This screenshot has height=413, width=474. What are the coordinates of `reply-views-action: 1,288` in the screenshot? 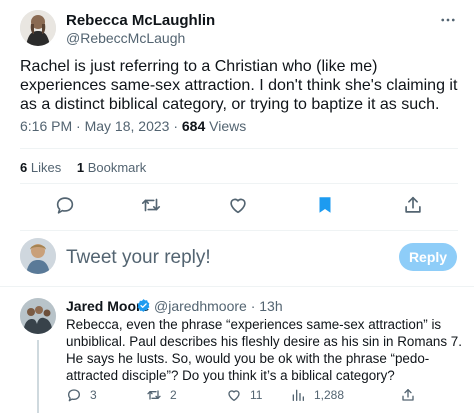 It's located at (317, 395).